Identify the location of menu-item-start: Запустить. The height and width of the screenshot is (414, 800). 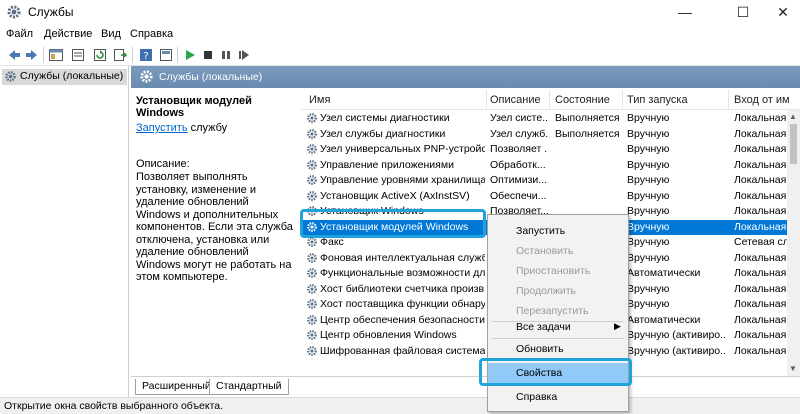
(558, 231).